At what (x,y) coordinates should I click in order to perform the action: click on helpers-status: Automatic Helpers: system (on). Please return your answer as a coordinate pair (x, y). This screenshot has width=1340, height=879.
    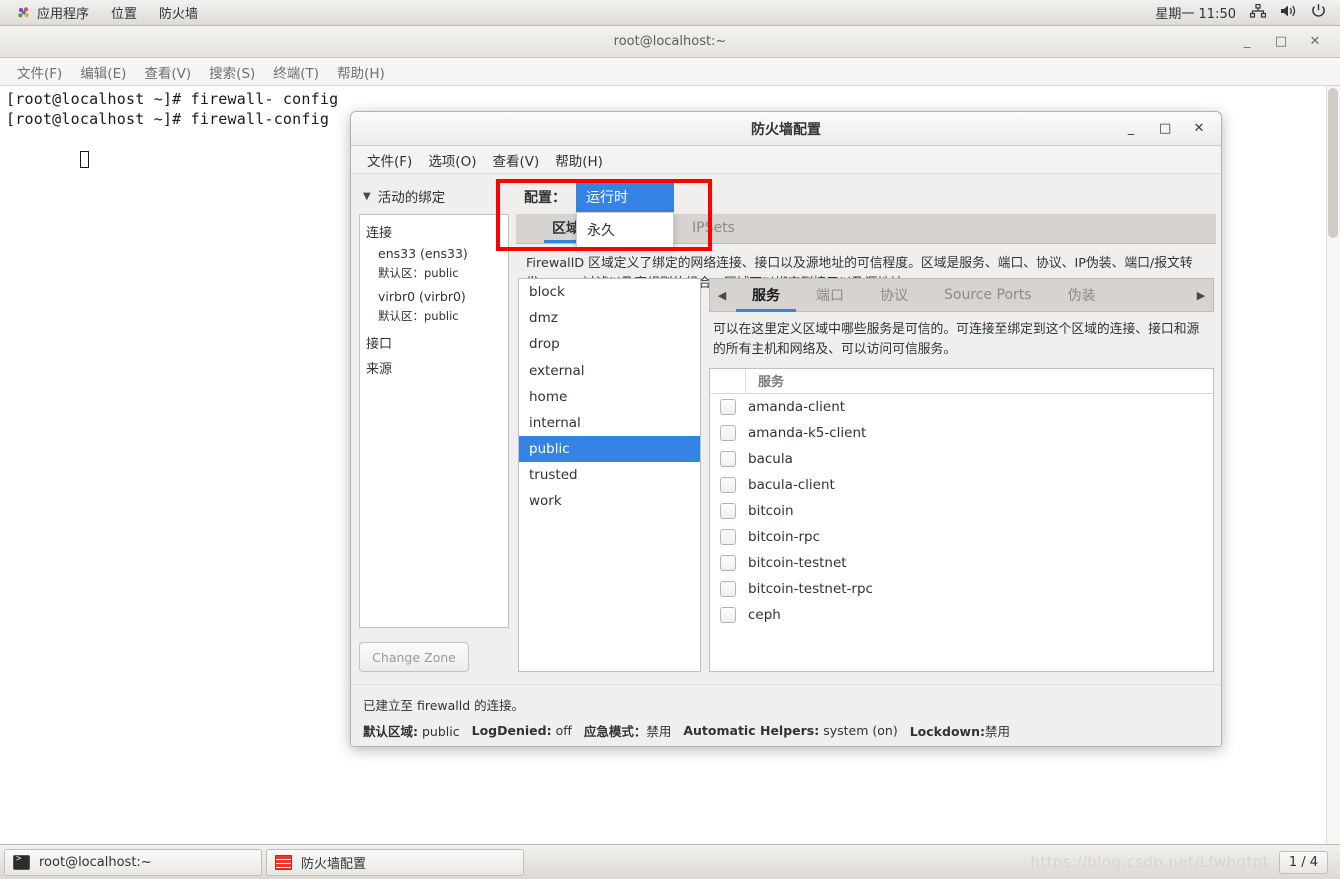
    Looking at the image, I should click on (790, 730).